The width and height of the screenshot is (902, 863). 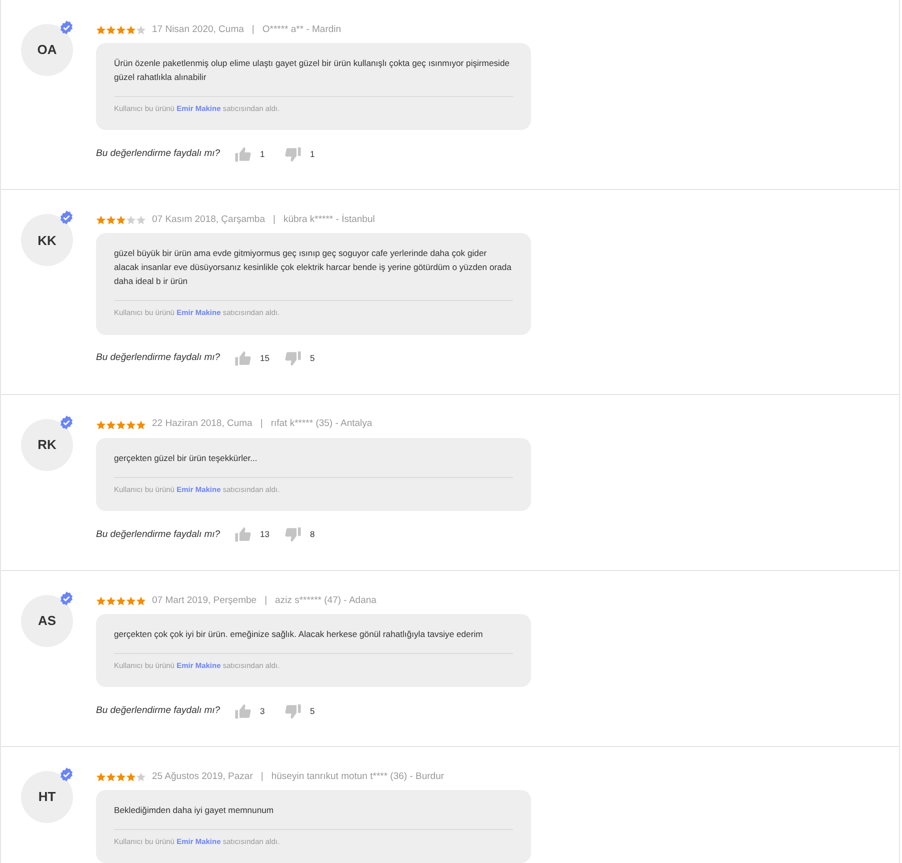 I want to click on like-count: 15, so click(x=265, y=358).